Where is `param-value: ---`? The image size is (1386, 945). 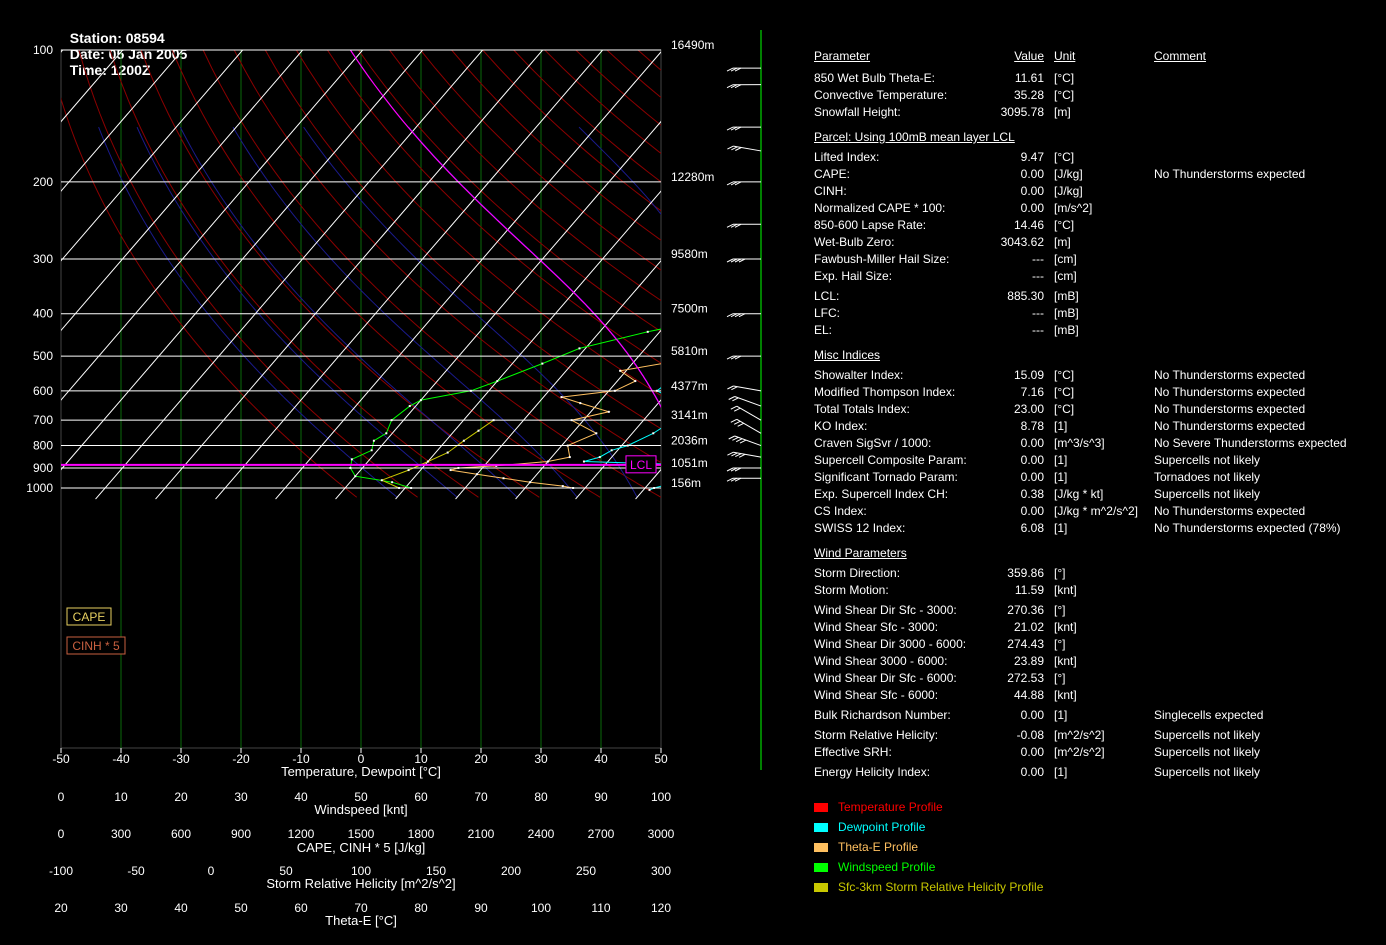
param-value: --- is located at coordinates (1038, 276).